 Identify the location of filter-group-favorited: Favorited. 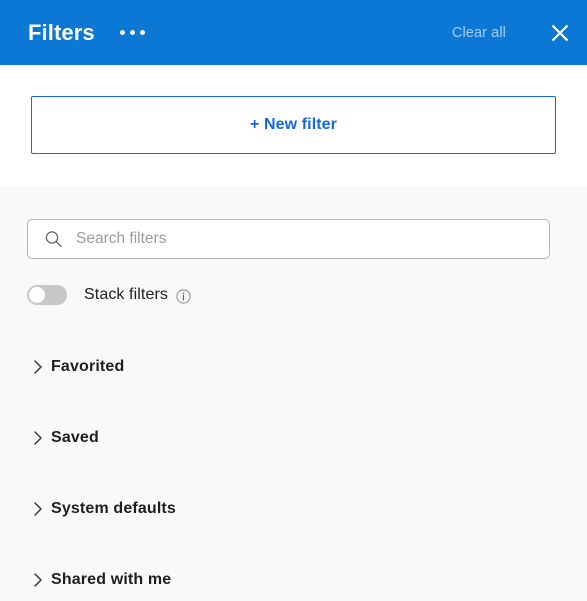
(293, 366).